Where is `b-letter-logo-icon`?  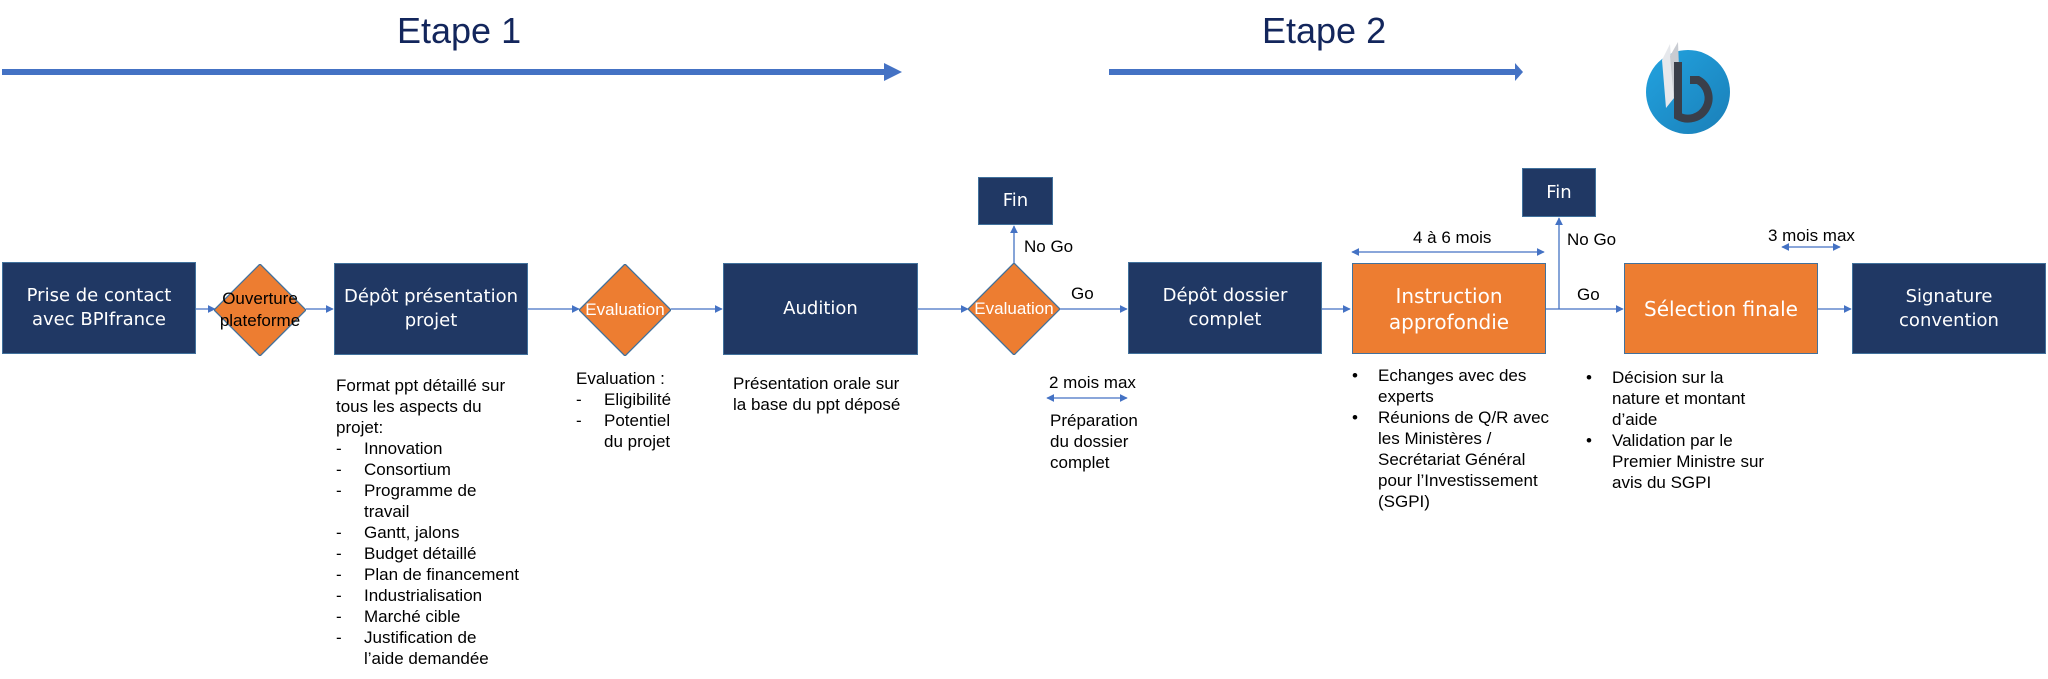 b-letter-logo-icon is located at coordinates (1688, 88).